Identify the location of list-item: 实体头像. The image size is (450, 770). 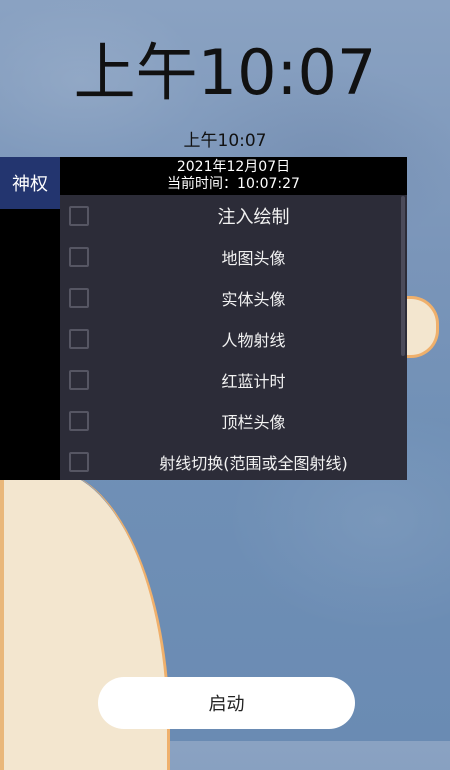
(233, 297).